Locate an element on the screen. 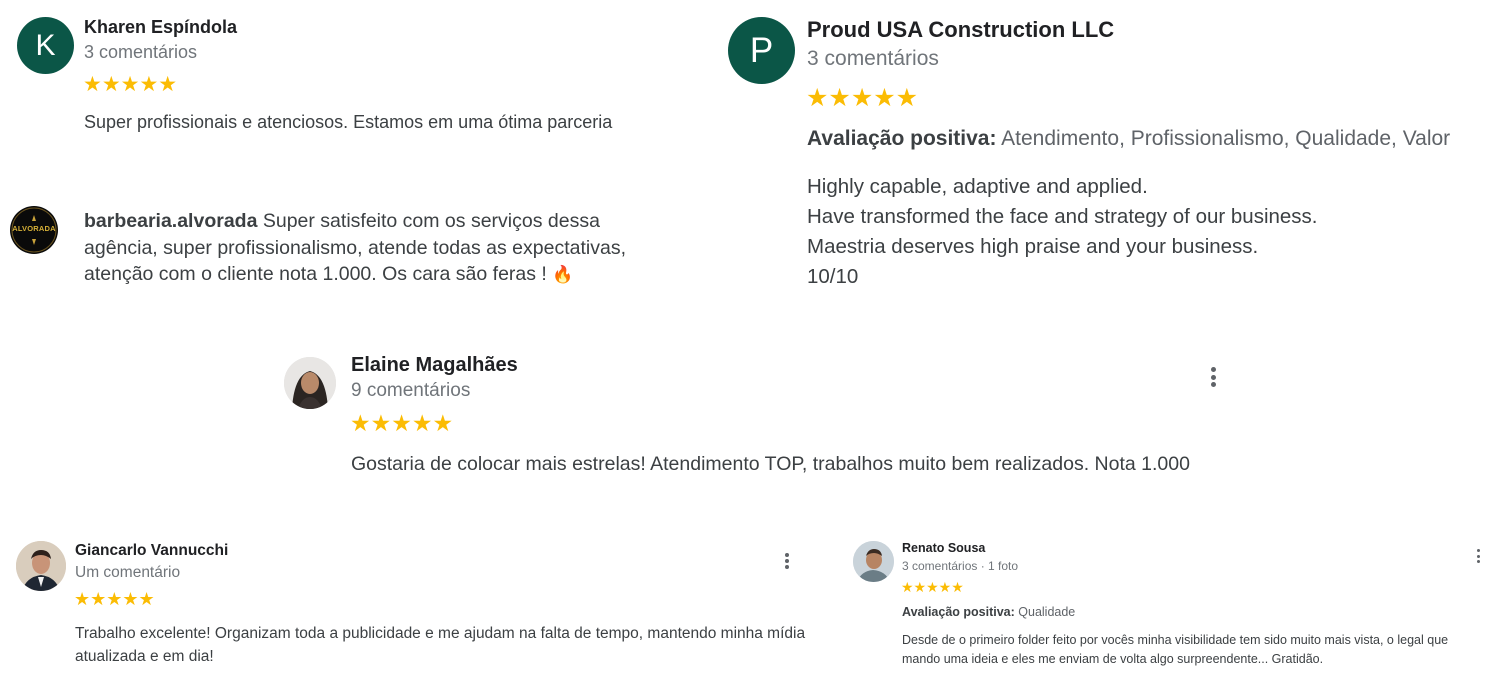 The height and width of the screenshot is (678, 1504). review-count: Um comentário is located at coordinates (127, 573).